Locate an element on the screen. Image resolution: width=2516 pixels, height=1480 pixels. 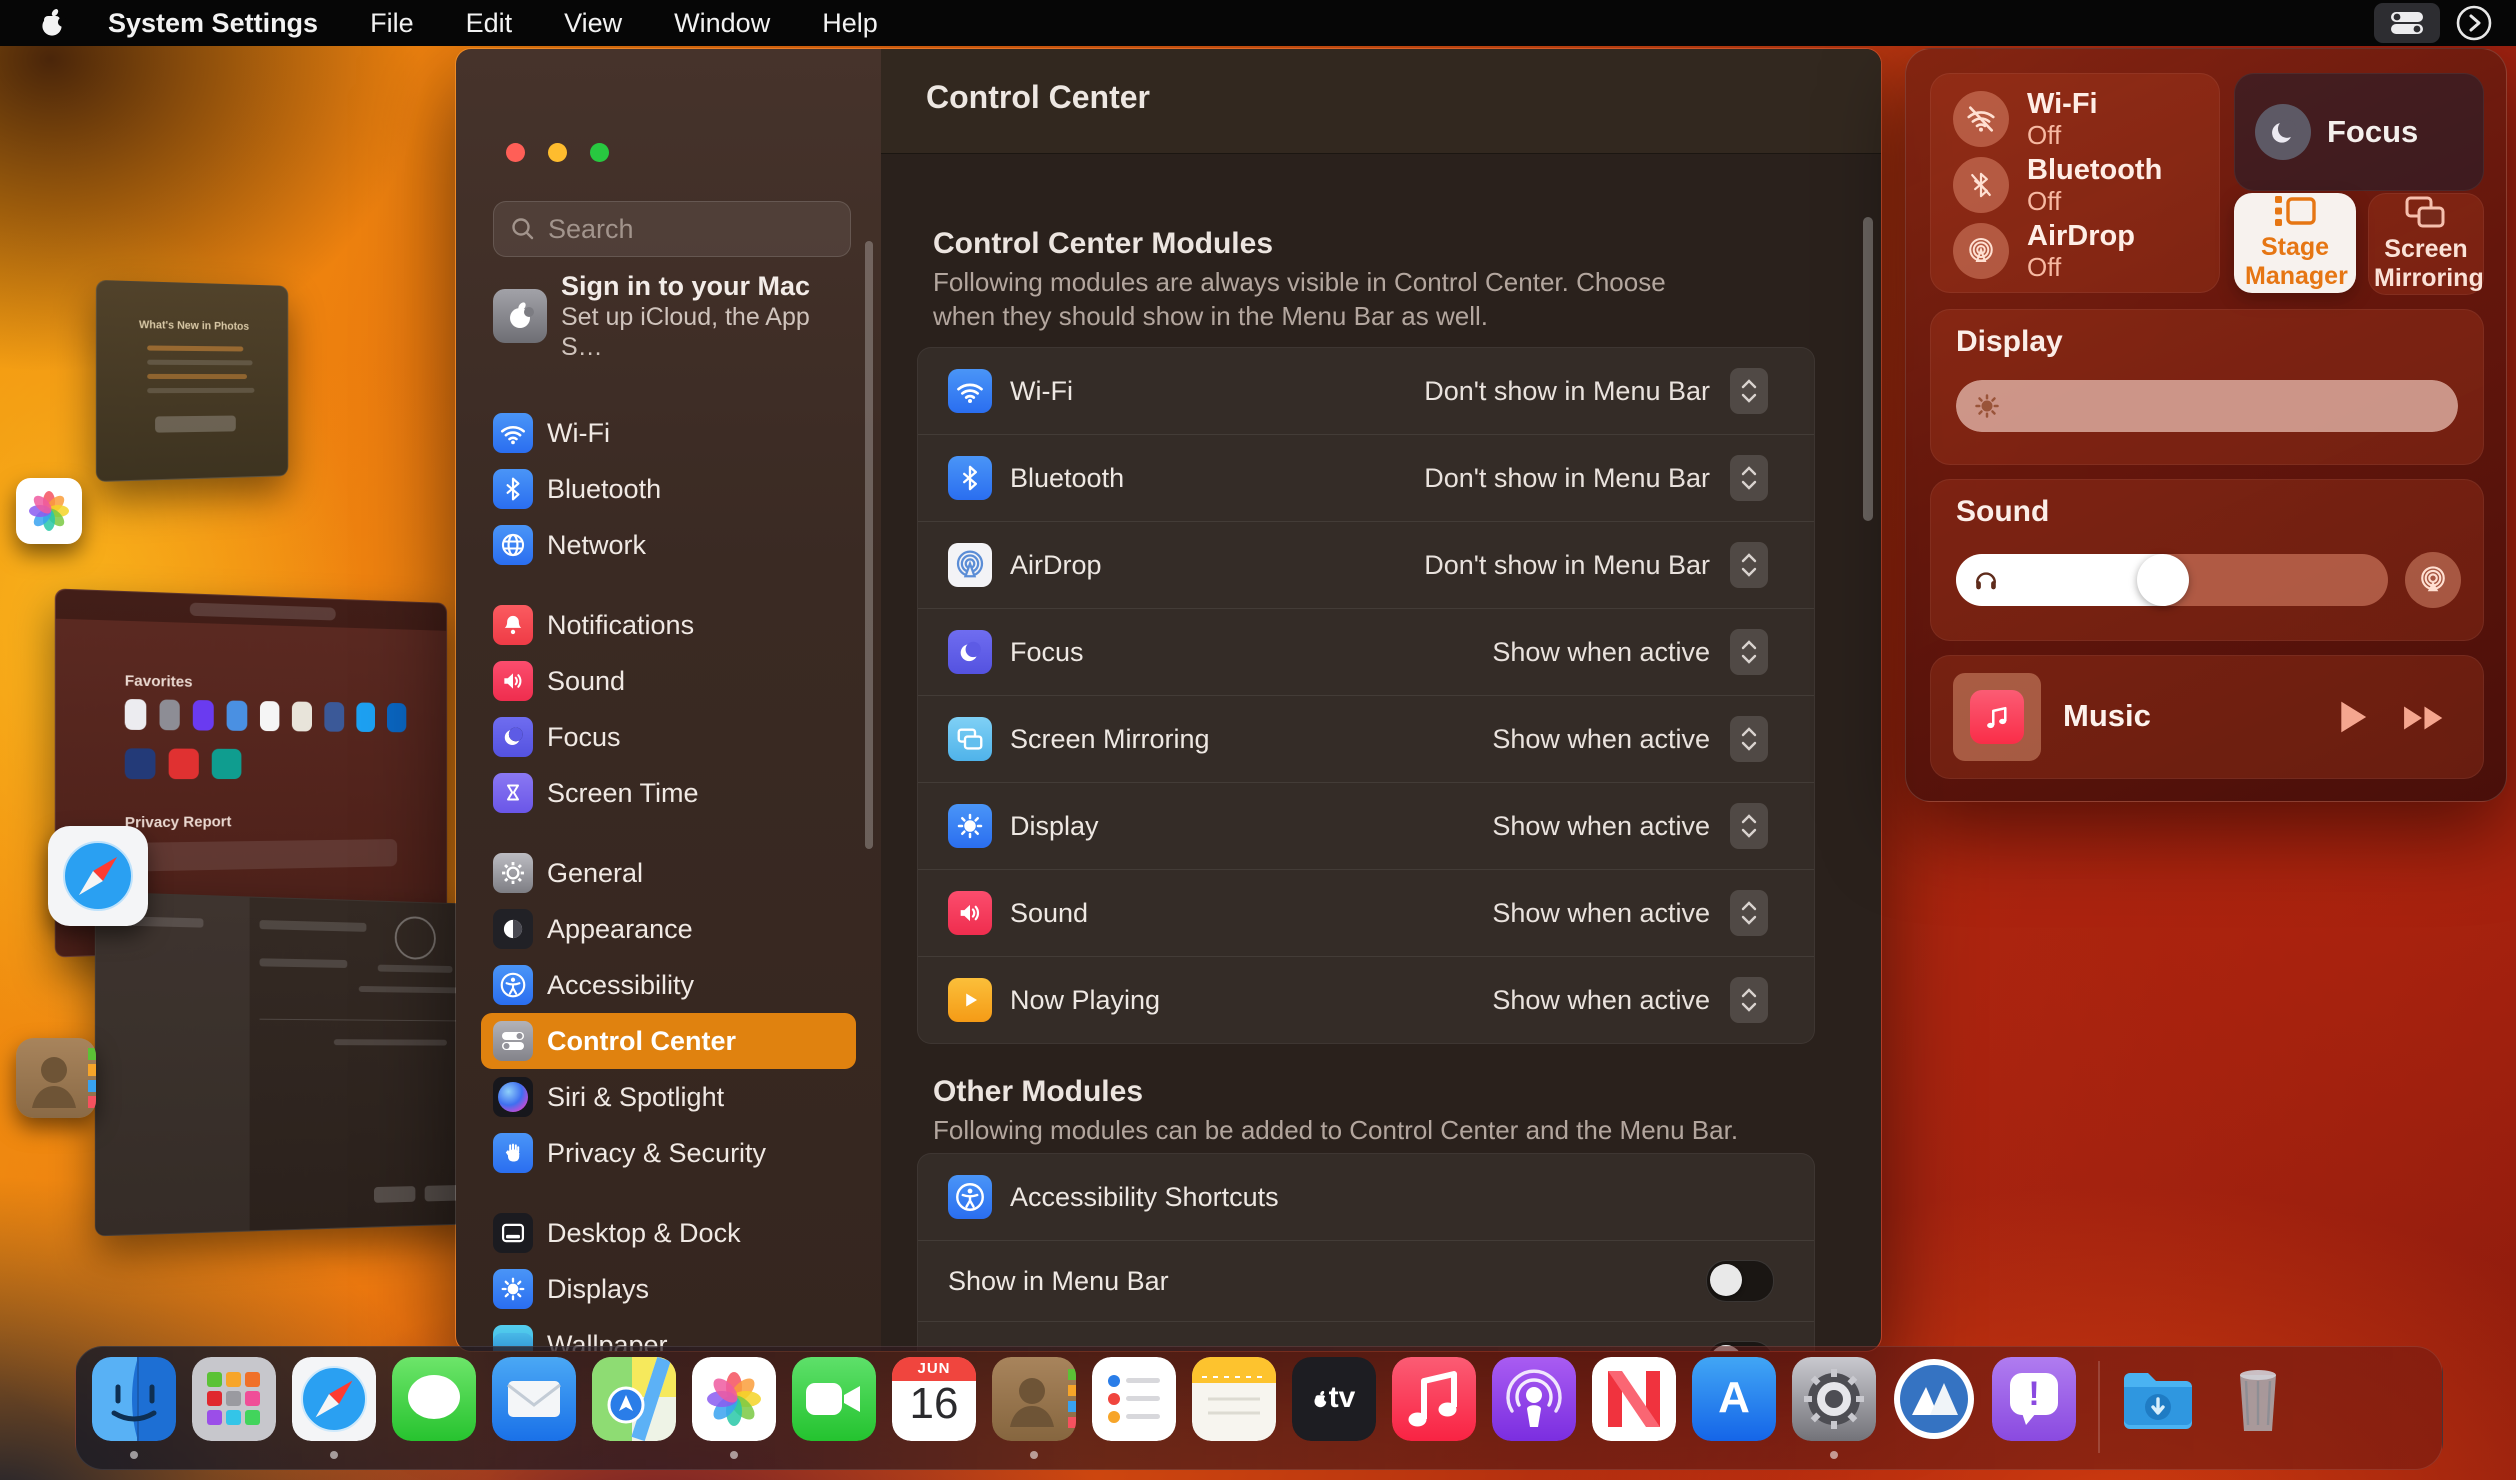
sidebar-item-displays: Displays is located at coordinates (668, 1289).